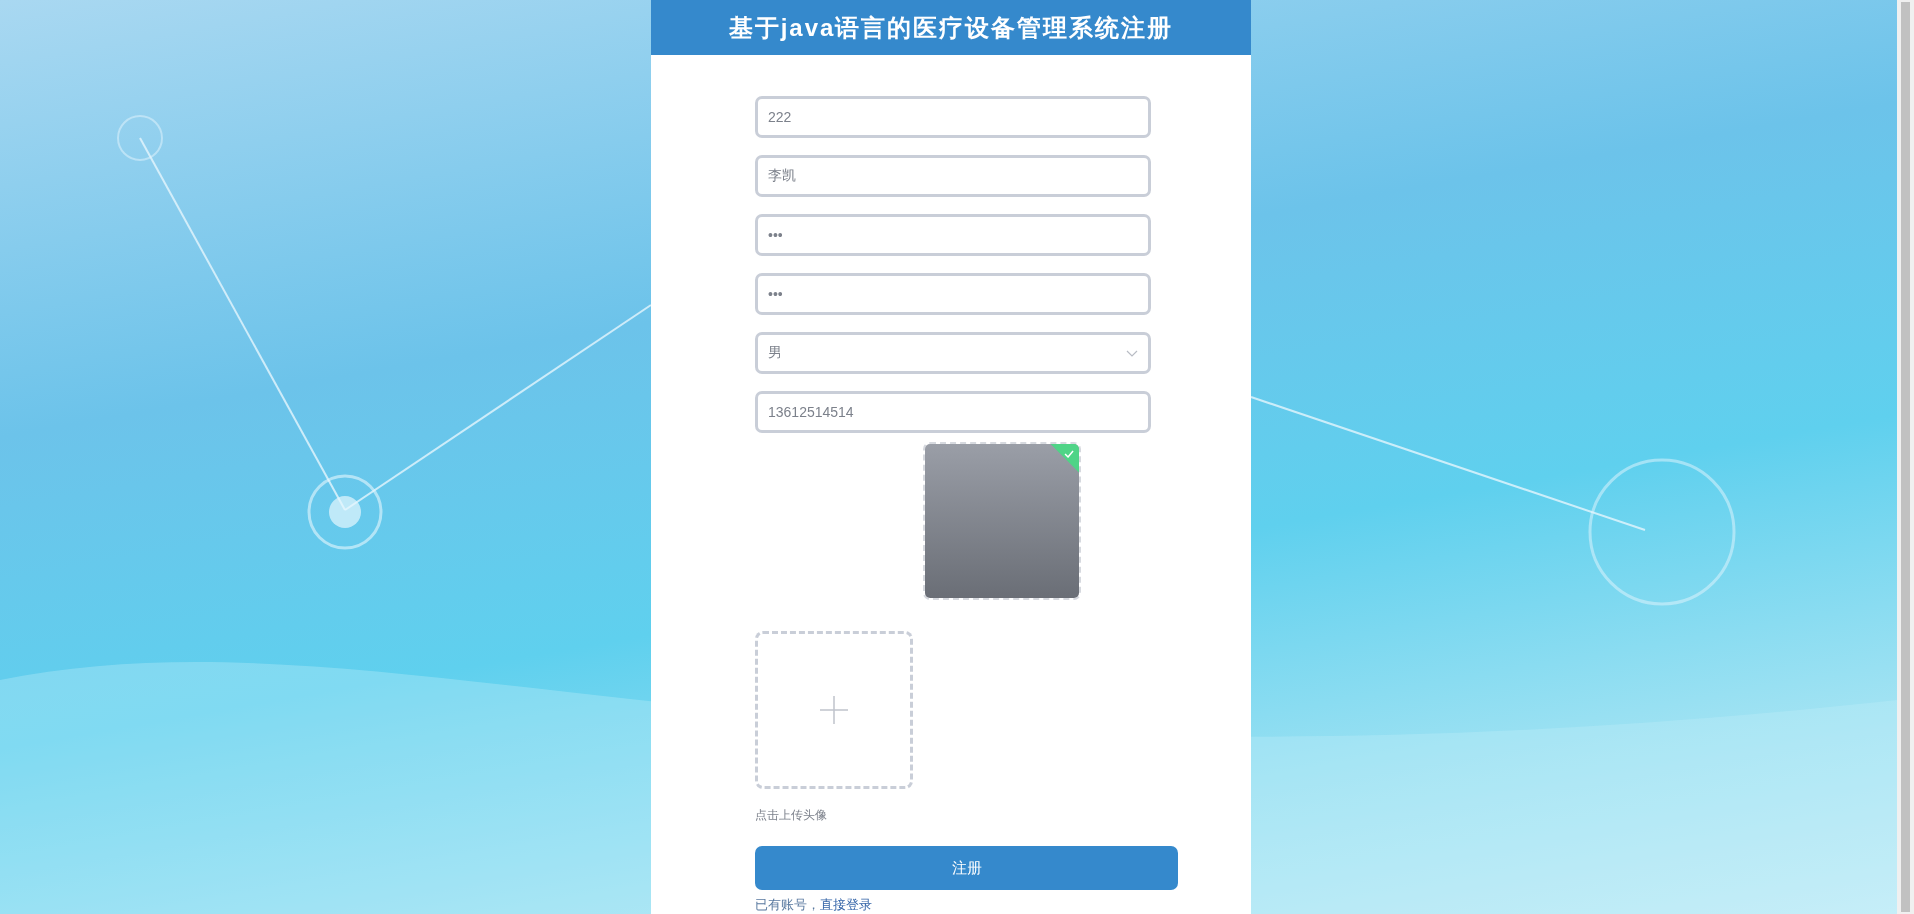  Describe the element at coordinates (953, 117) in the screenshot. I see `input-field: 222` at that location.